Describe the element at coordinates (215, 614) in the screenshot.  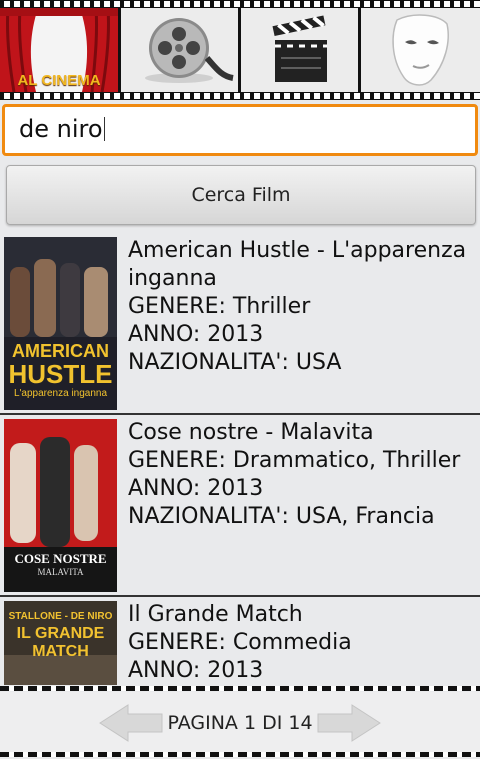
I see `movie-title: Il Grande Match` at that location.